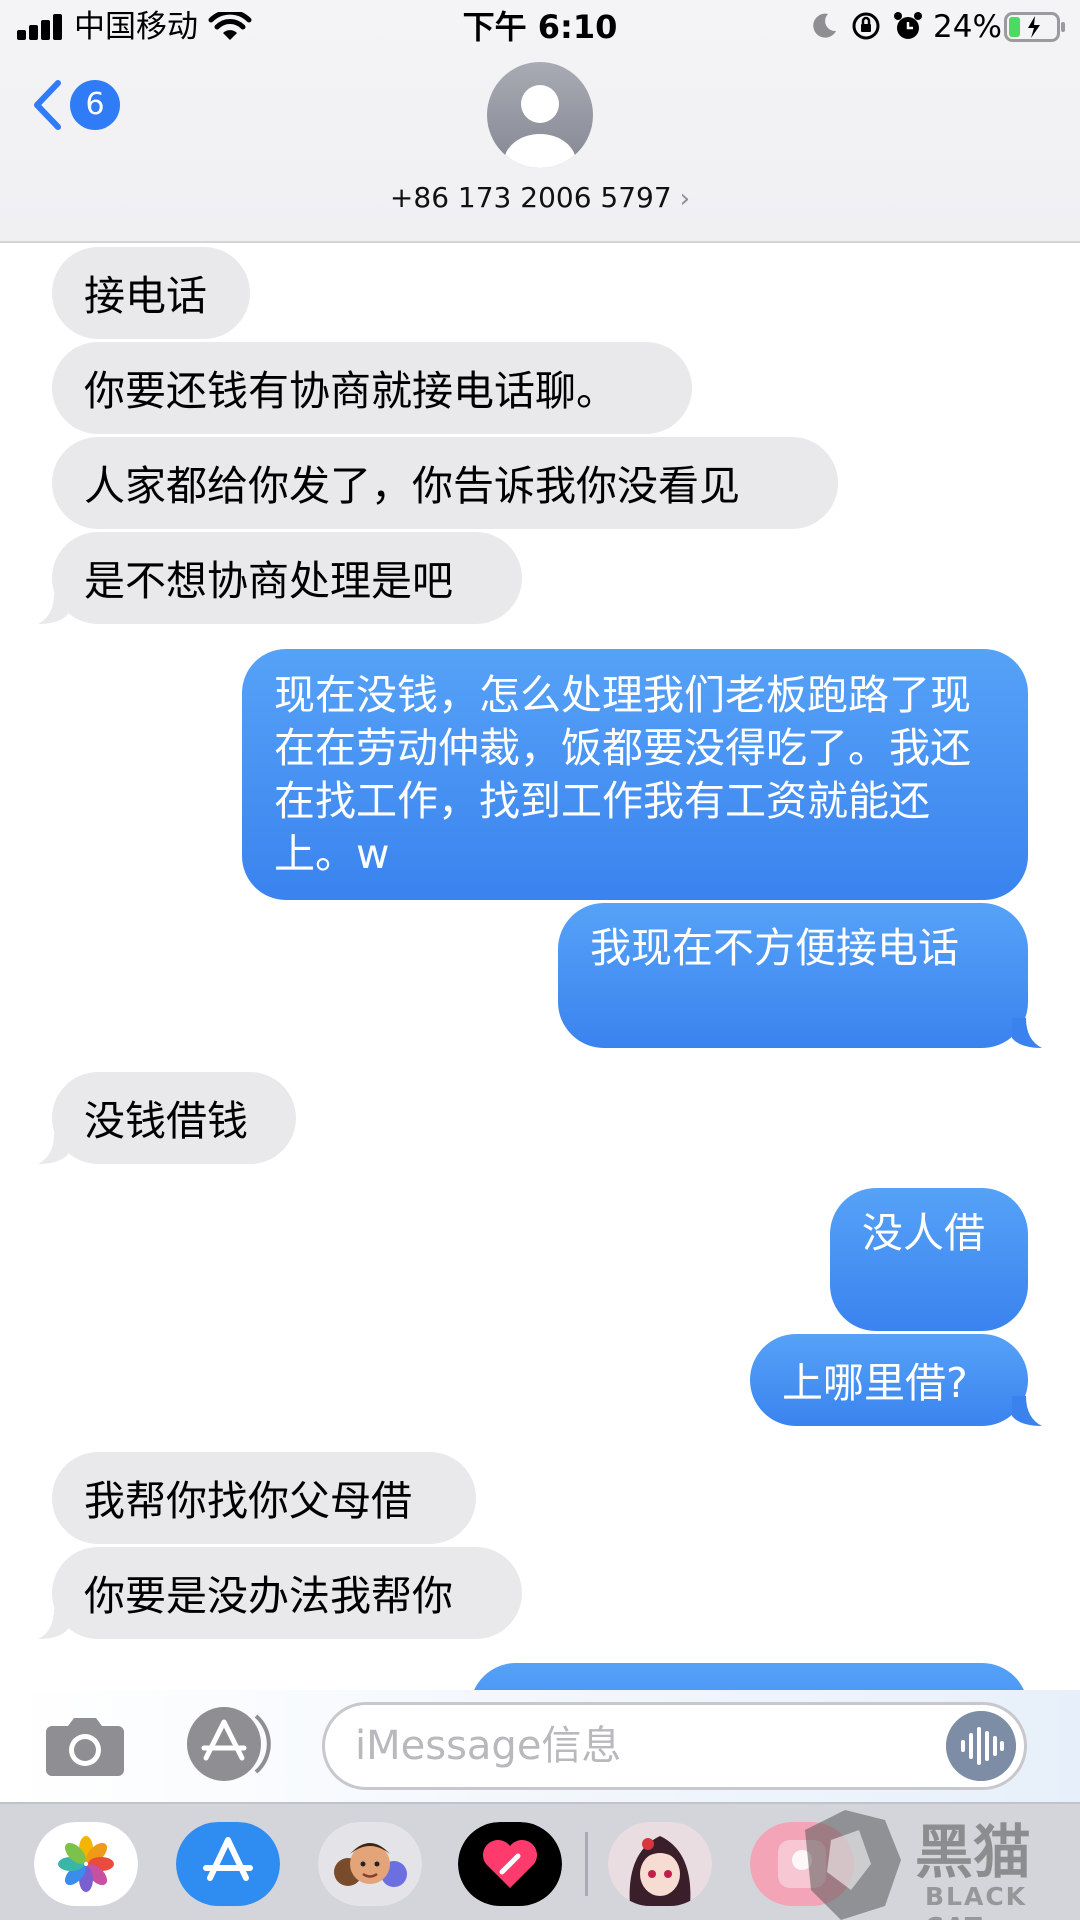 The width and height of the screenshot is (1080, 1920). I want to click on moon-icon, so click(824, 25).